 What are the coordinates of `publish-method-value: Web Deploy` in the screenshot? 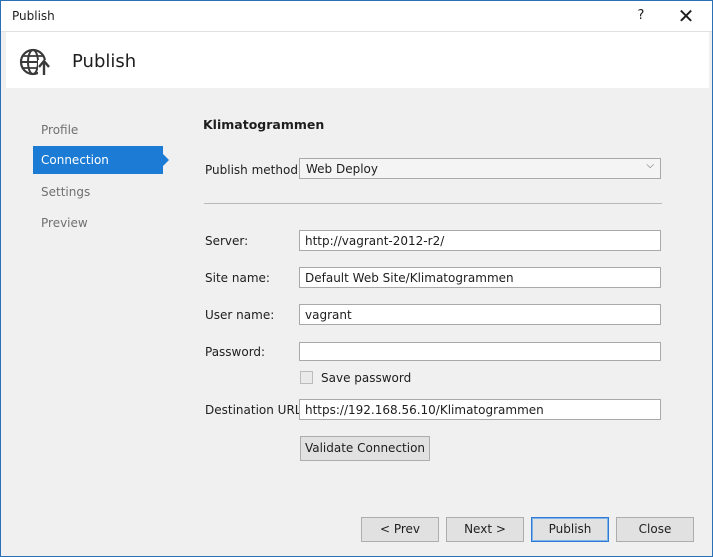 It's located at (342, 169).